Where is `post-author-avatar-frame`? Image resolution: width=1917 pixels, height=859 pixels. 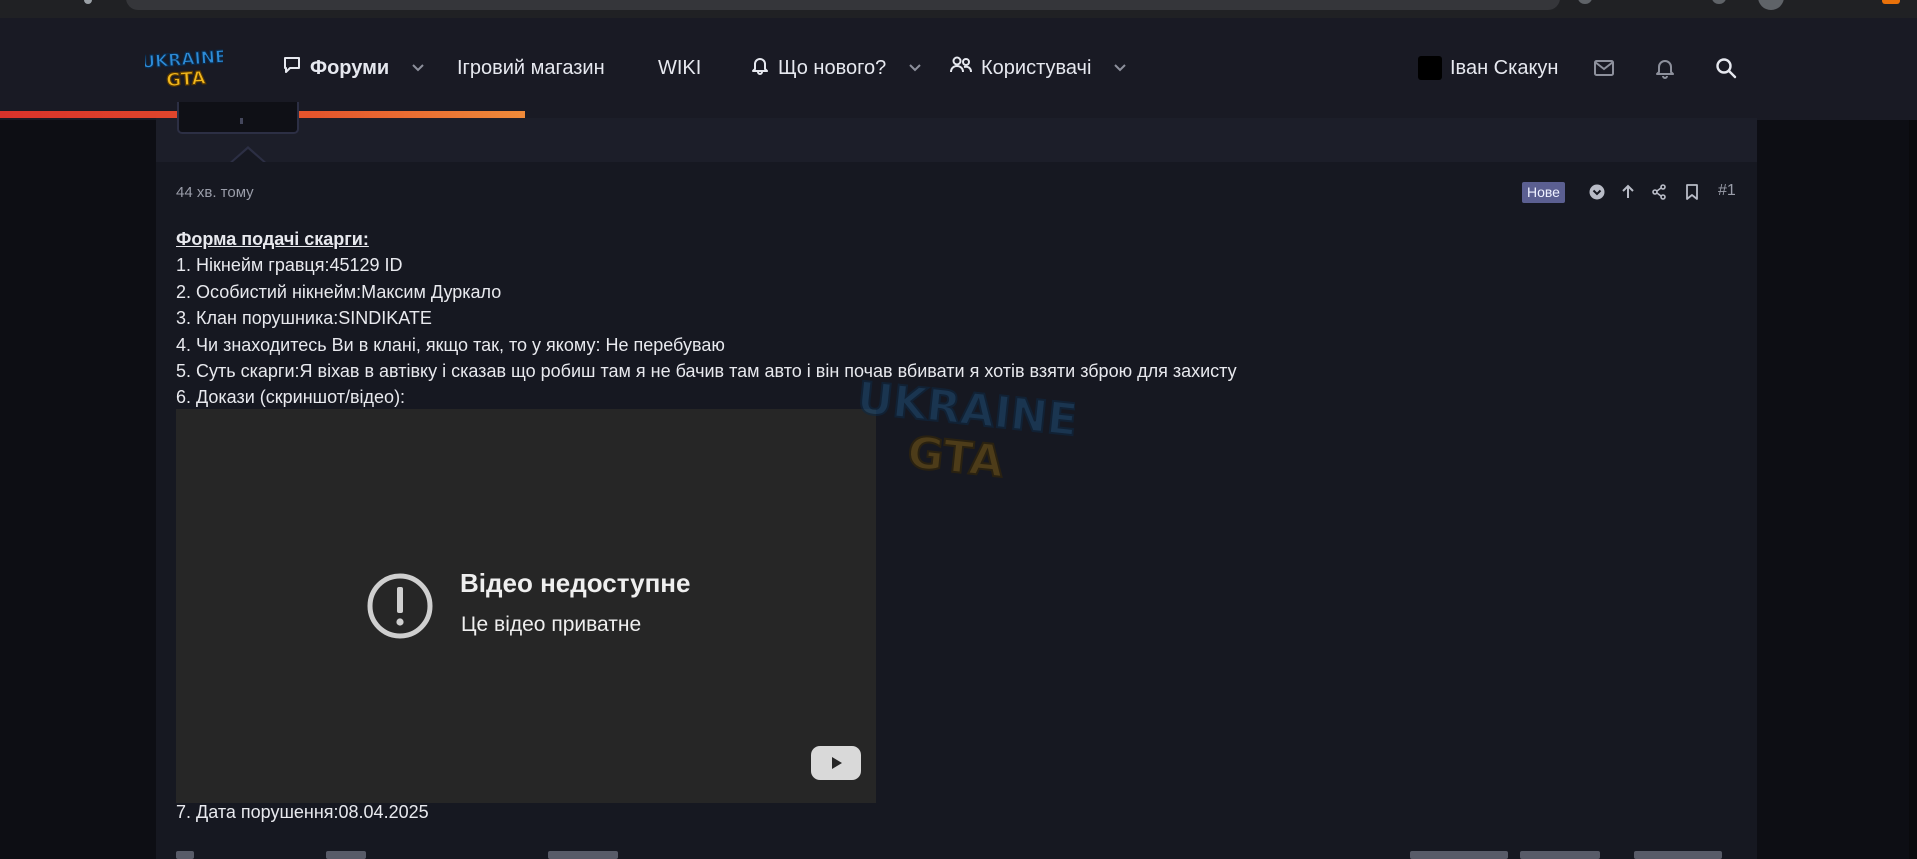
post-author-avatar-frame is located at coordinates (238, 118).